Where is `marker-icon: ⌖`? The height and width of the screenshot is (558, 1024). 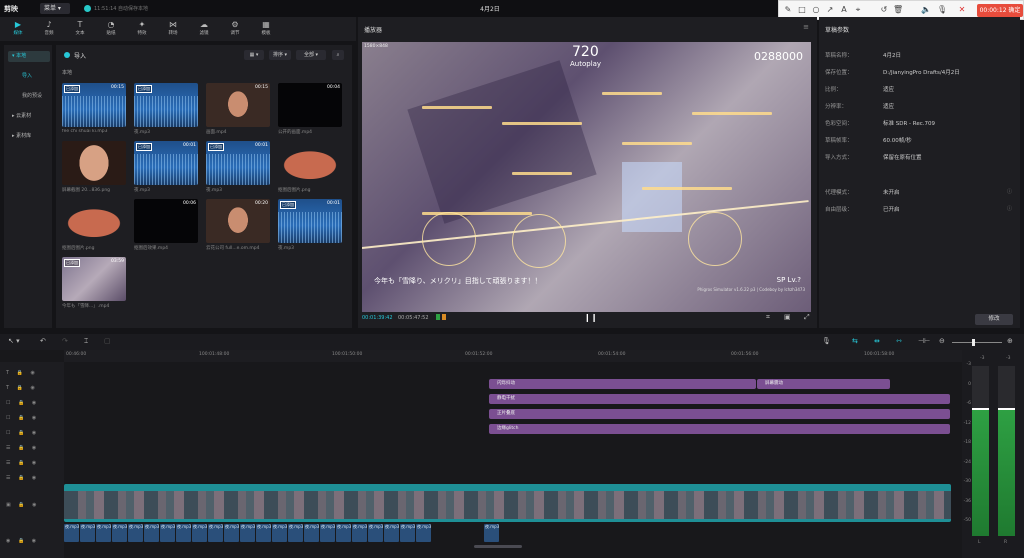
marker-icon: ⌖ is located at coordinates (858, 10).